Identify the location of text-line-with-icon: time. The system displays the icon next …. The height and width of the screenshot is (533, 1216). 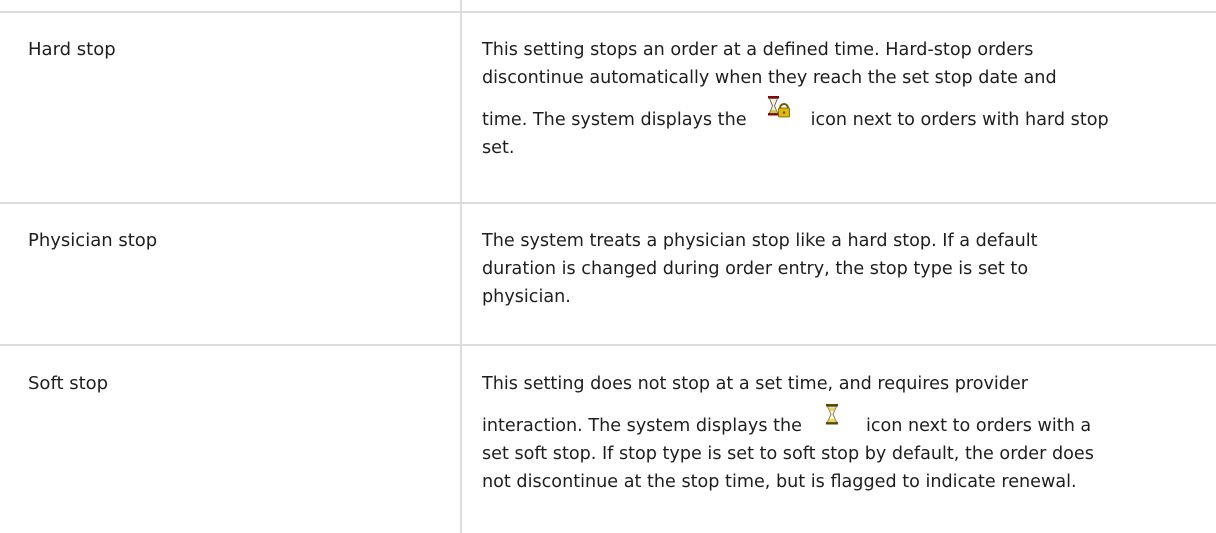
(844, 113).